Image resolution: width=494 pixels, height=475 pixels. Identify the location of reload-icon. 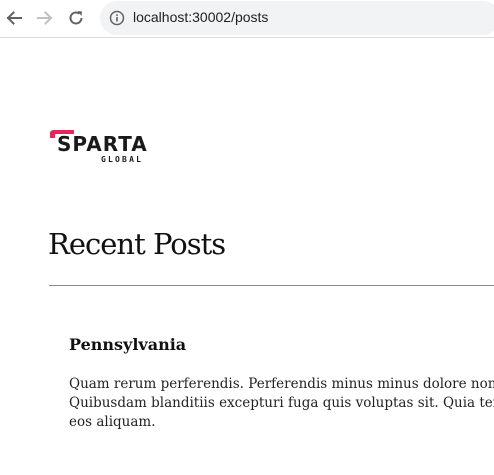
(76, 18).